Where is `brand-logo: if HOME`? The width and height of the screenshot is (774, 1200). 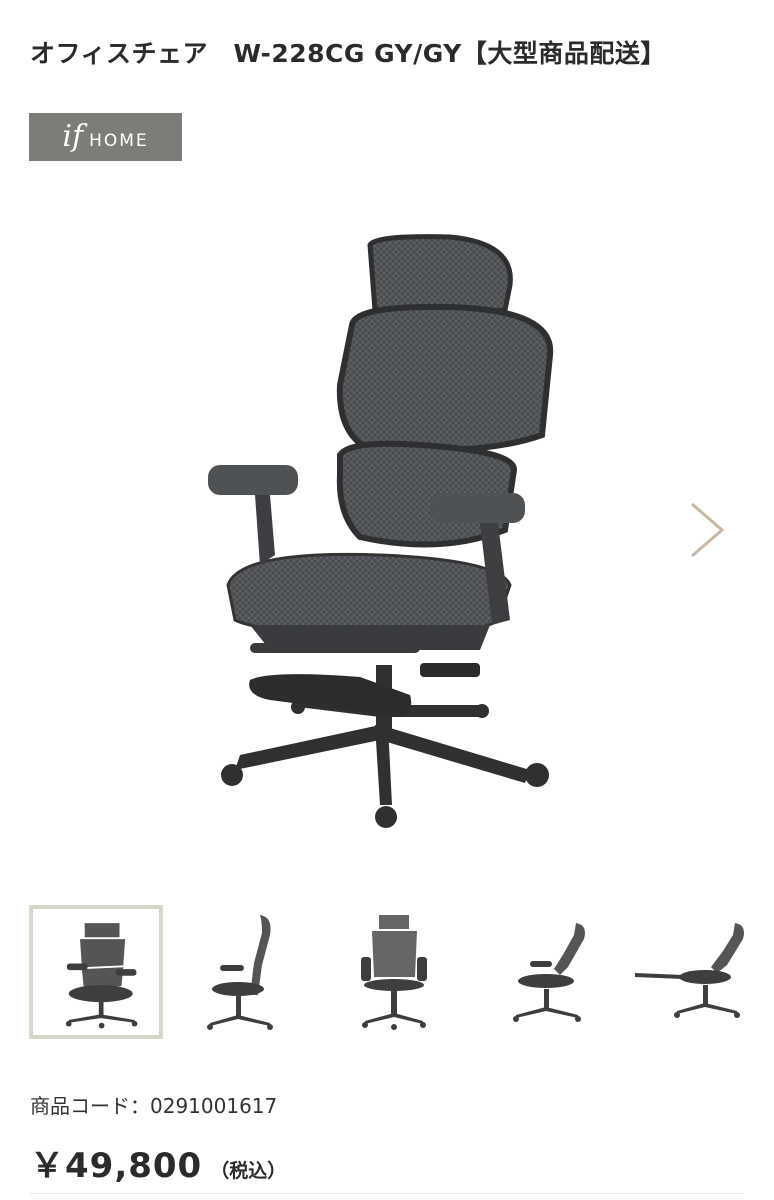 brand-logo: if HOME is located at coordinates (105, 137).